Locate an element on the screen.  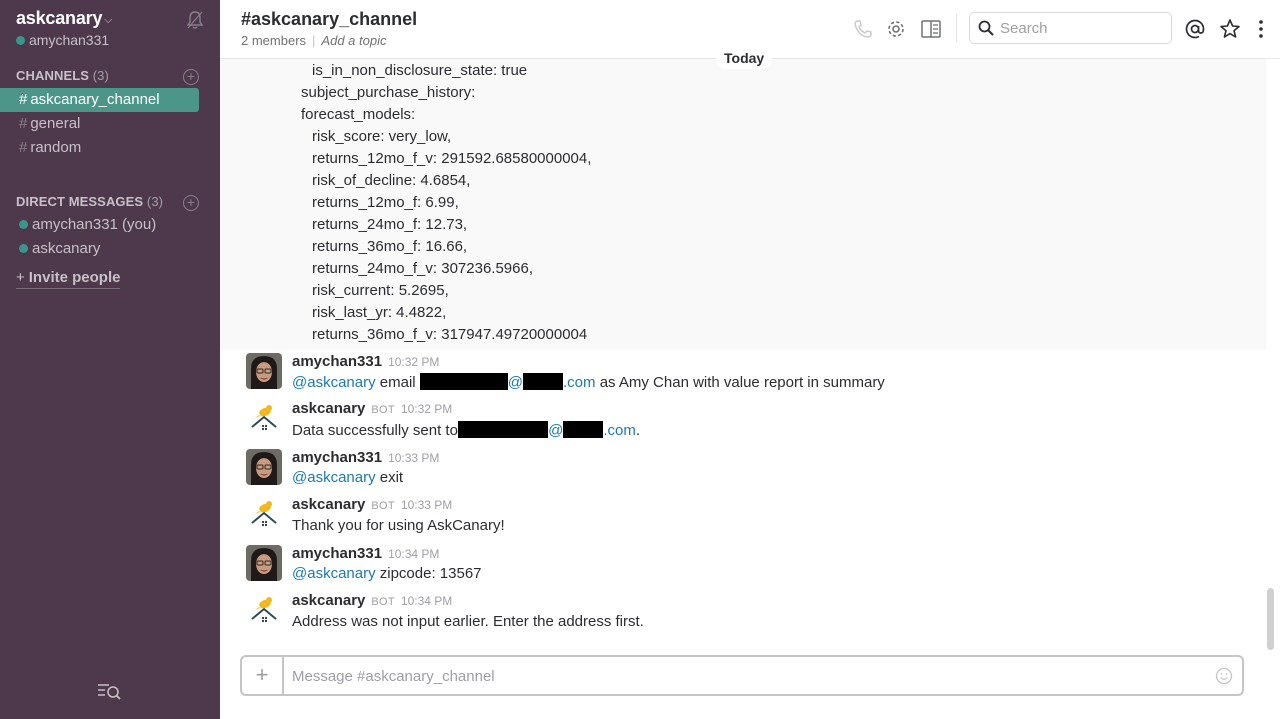
dm-label: amychan331 (you) is located at coordinates (94, 224).